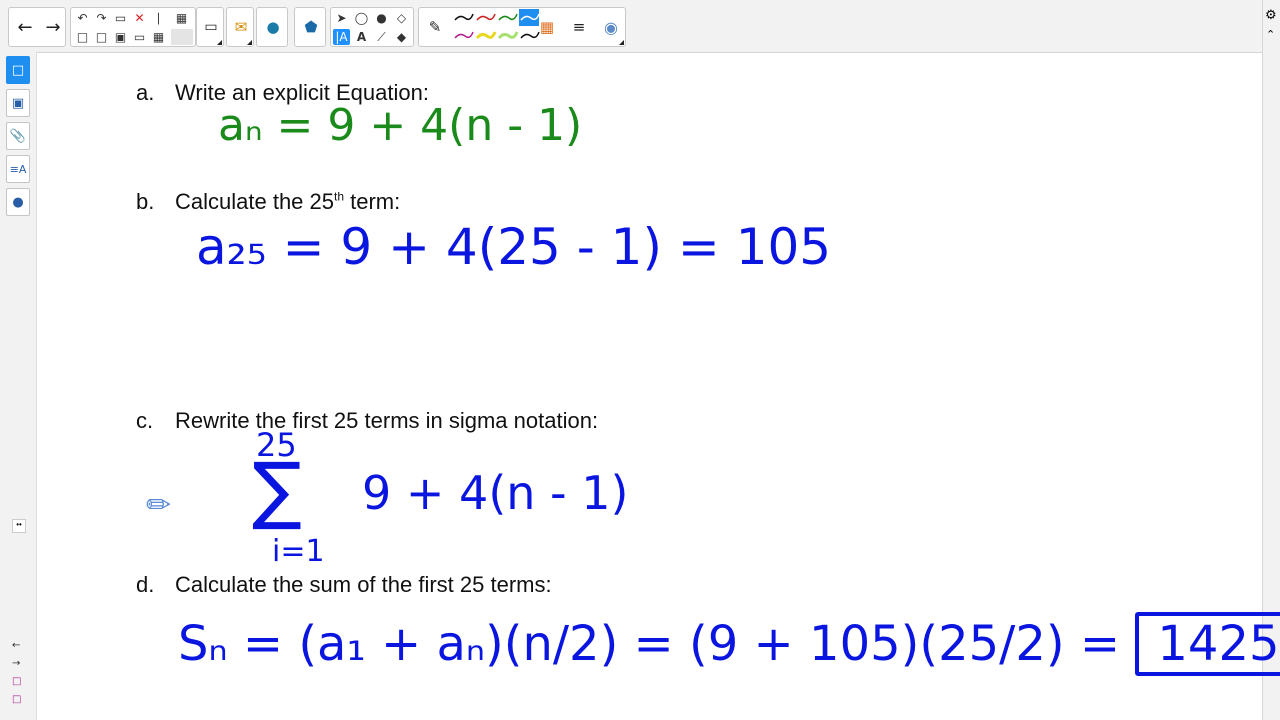  Describe the element at coordinates (254, 201) in the screenshot. I see `question-b-text-before: Calculate the 25` at that location.